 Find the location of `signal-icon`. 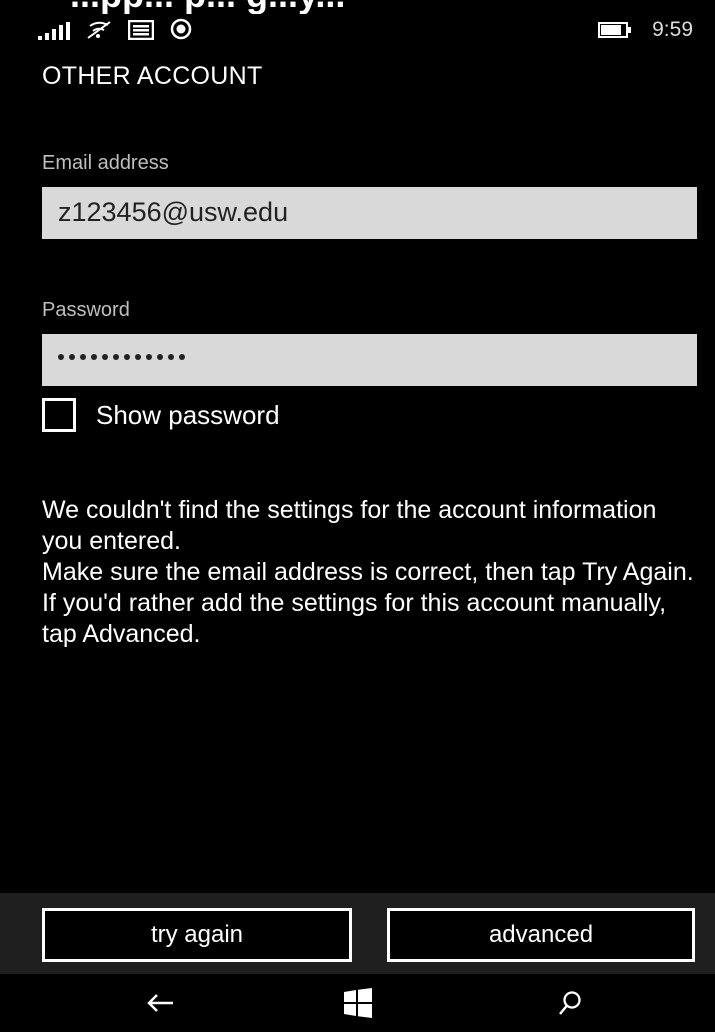

signal-icon is located at coordinates (54, 31).